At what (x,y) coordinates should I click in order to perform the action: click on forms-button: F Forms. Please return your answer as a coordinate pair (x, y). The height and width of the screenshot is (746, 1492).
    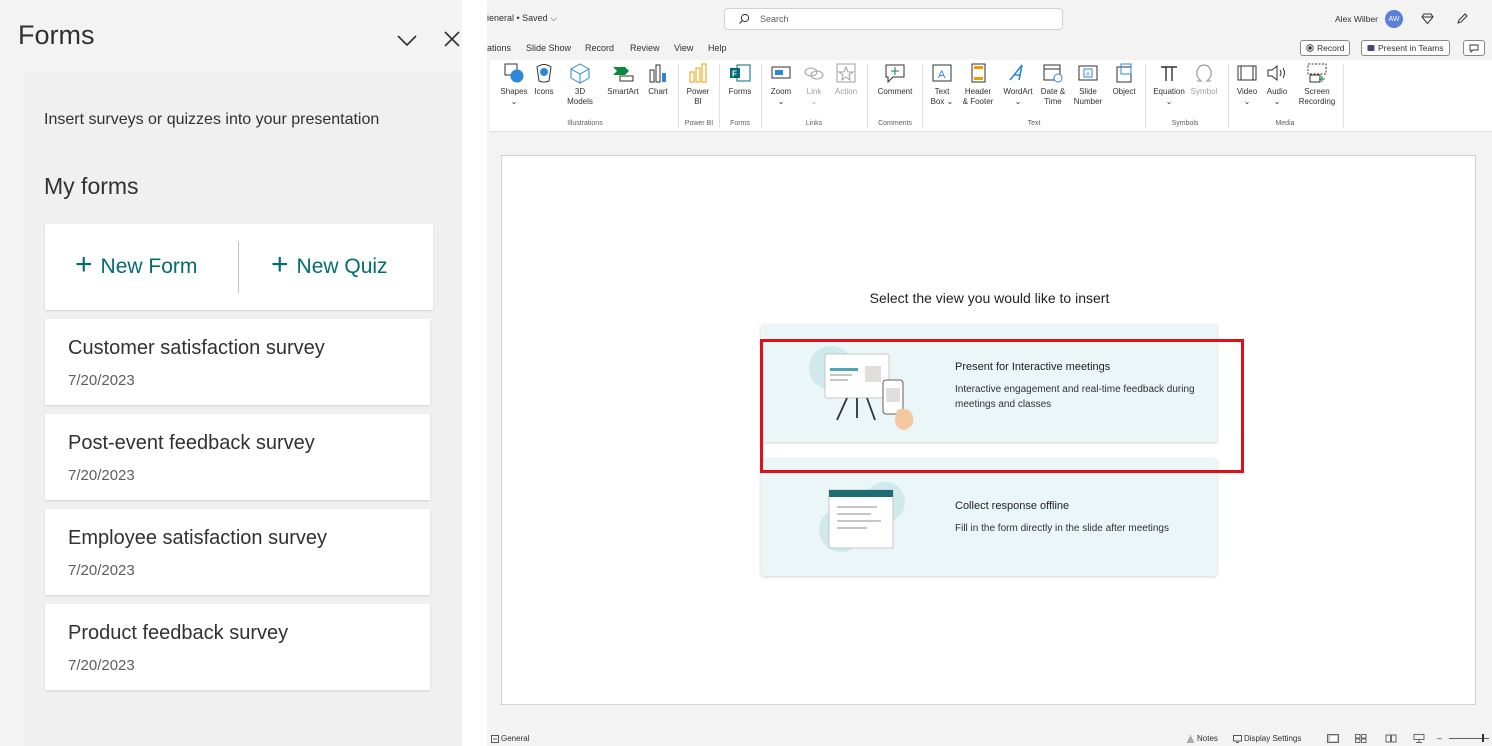
    Looking at the image, I should click on (740, 79).